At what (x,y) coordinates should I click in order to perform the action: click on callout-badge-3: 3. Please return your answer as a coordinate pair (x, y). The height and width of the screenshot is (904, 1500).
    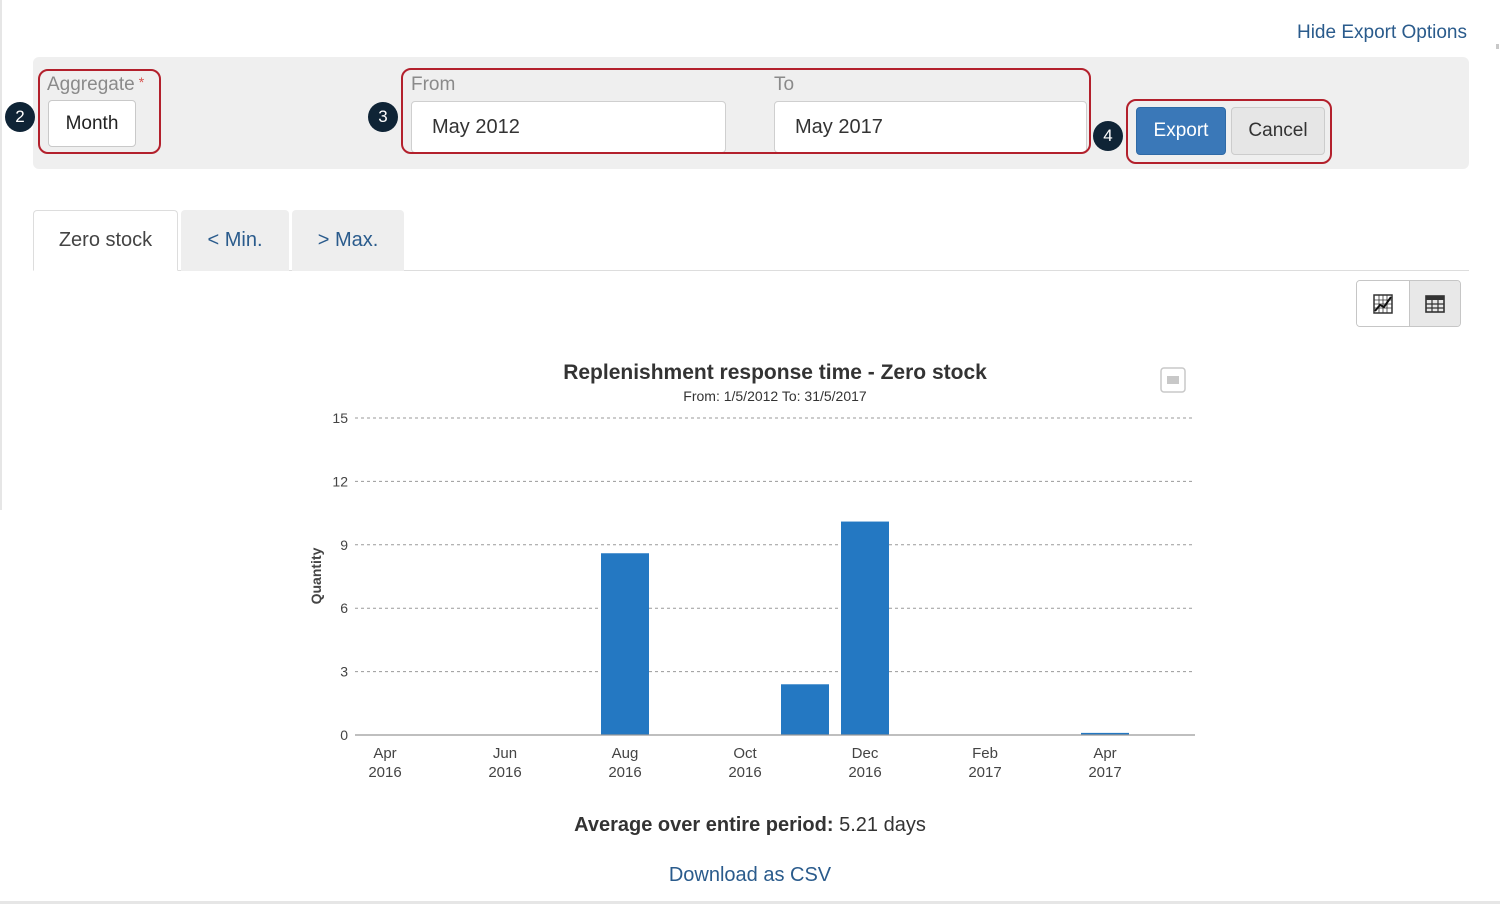
    Looking at the image, I should click on (383, 117).